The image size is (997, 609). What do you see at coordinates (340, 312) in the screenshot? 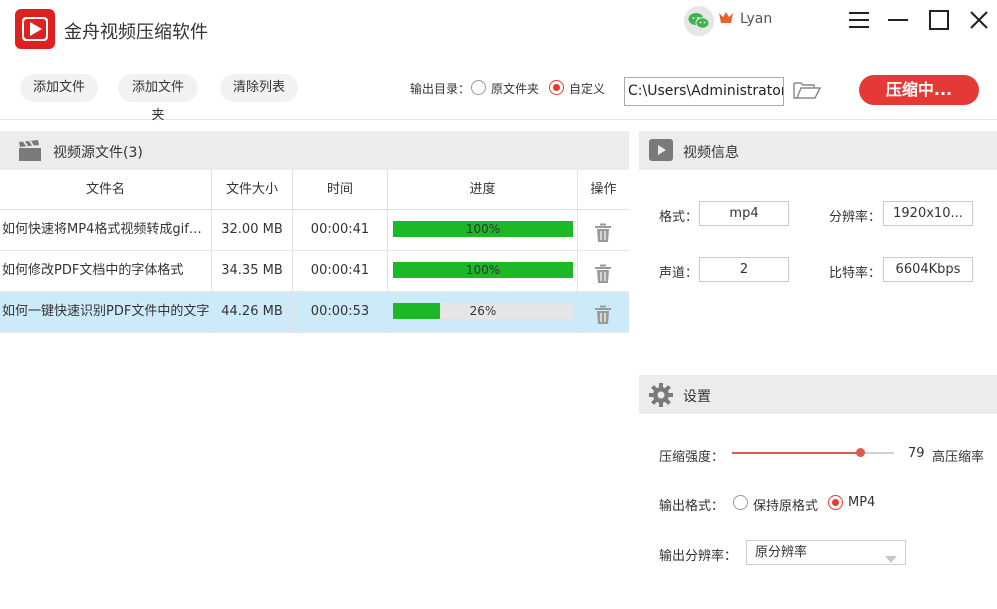
I see `file-duration: 00:00:53` at bounding box center [340, 312].